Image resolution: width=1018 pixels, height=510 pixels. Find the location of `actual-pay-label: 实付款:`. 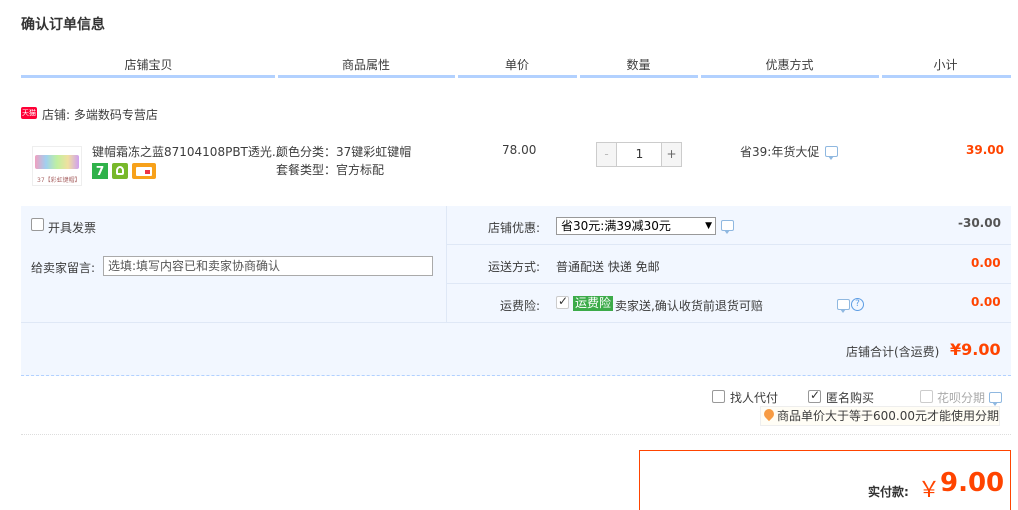

actual-pay-label: 实付款: is located at coordinates (888, 492).